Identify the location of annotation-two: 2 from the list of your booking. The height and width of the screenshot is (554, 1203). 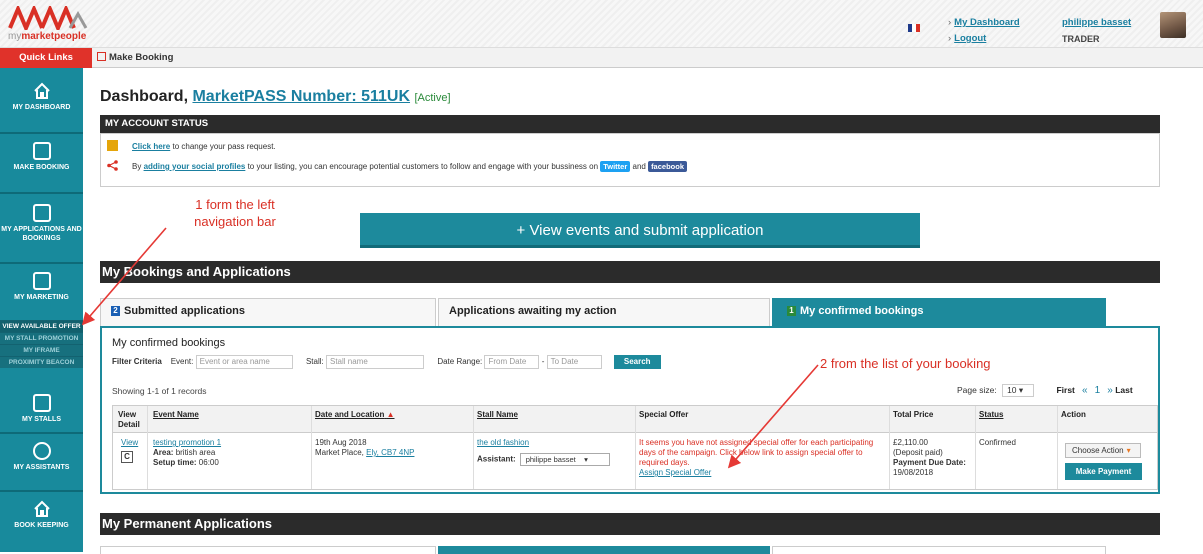
(905, 363).